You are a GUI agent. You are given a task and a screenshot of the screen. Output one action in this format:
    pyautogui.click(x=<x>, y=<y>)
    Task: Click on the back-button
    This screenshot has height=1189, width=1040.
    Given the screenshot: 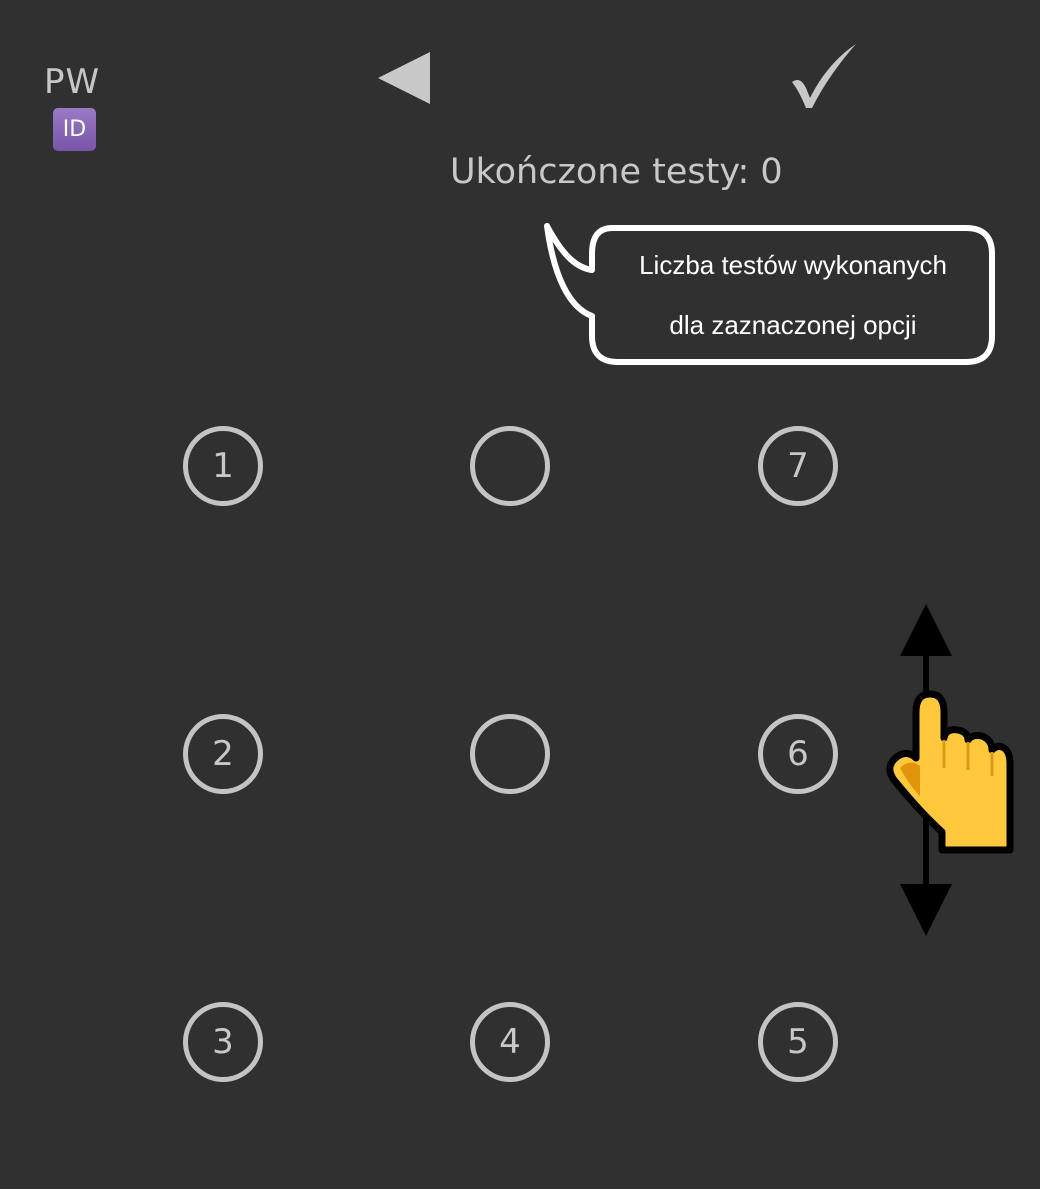 What is the action you would take?
    pyautogui.click(x=403, y=78)
    